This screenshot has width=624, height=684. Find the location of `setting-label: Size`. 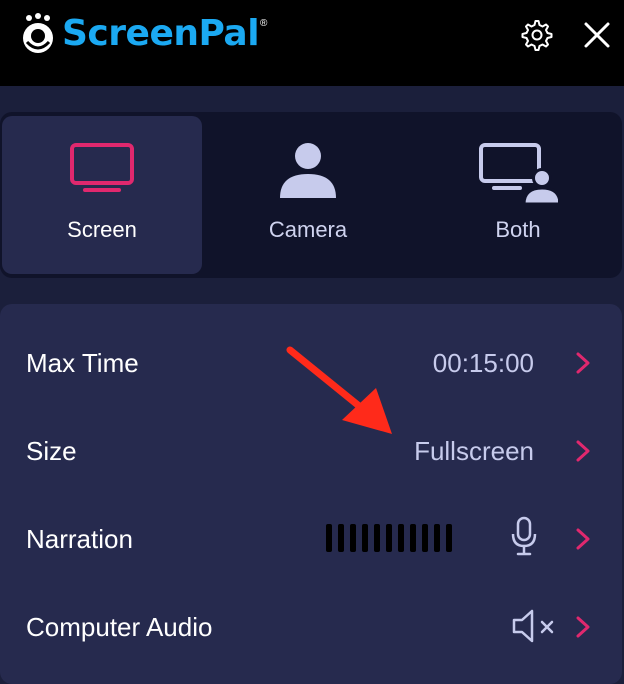

setting-label: Size is located at coordinates (51, 451).